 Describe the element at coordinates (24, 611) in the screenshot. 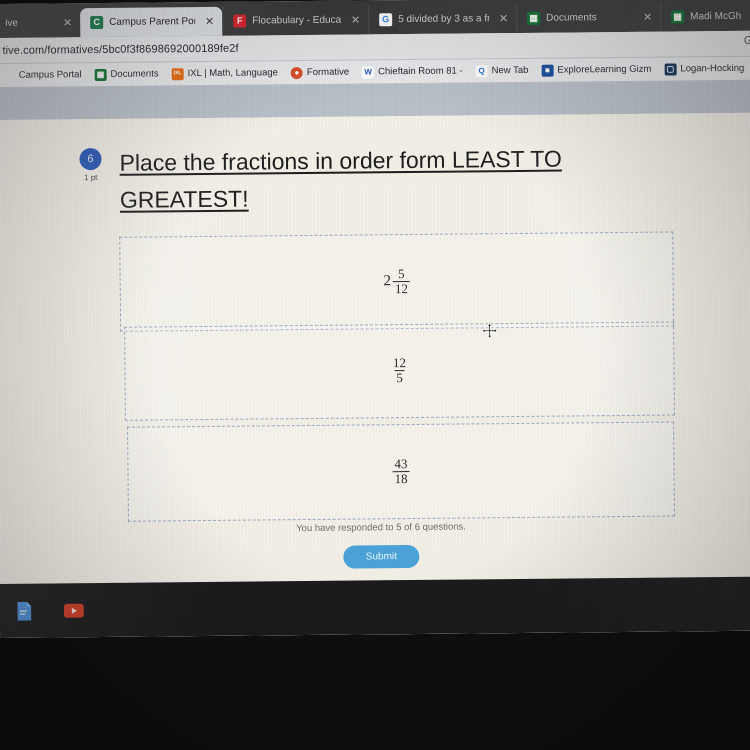

I see `taskbar-document-icon` at that location.